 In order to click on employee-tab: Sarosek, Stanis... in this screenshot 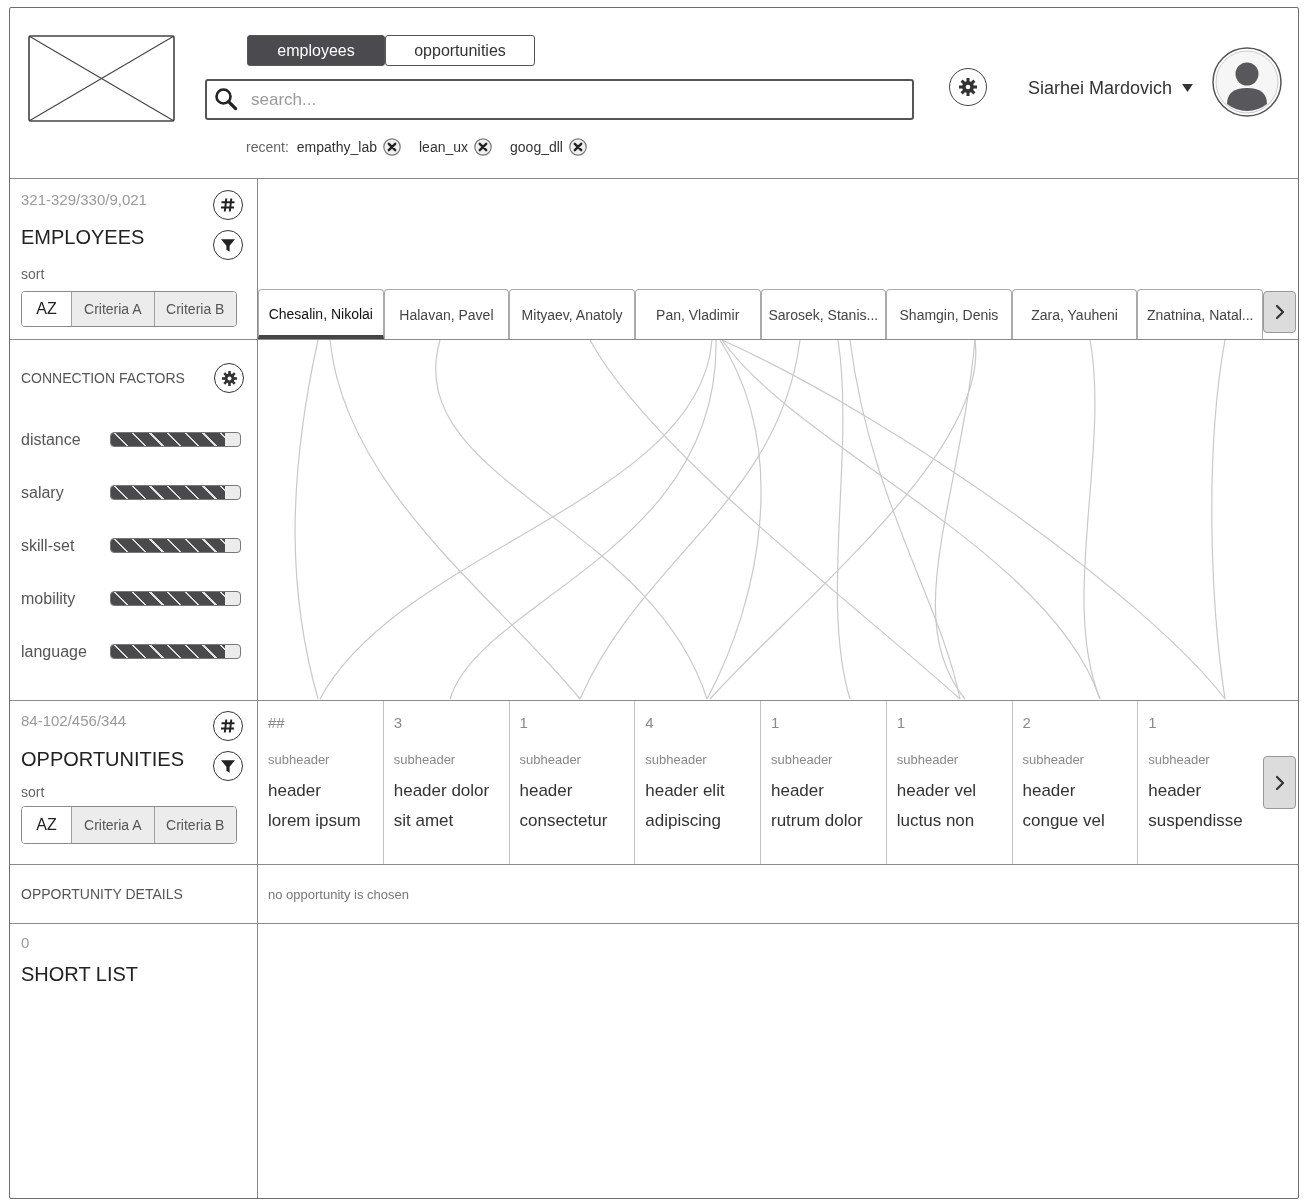, I will do `click(823, 314)`.